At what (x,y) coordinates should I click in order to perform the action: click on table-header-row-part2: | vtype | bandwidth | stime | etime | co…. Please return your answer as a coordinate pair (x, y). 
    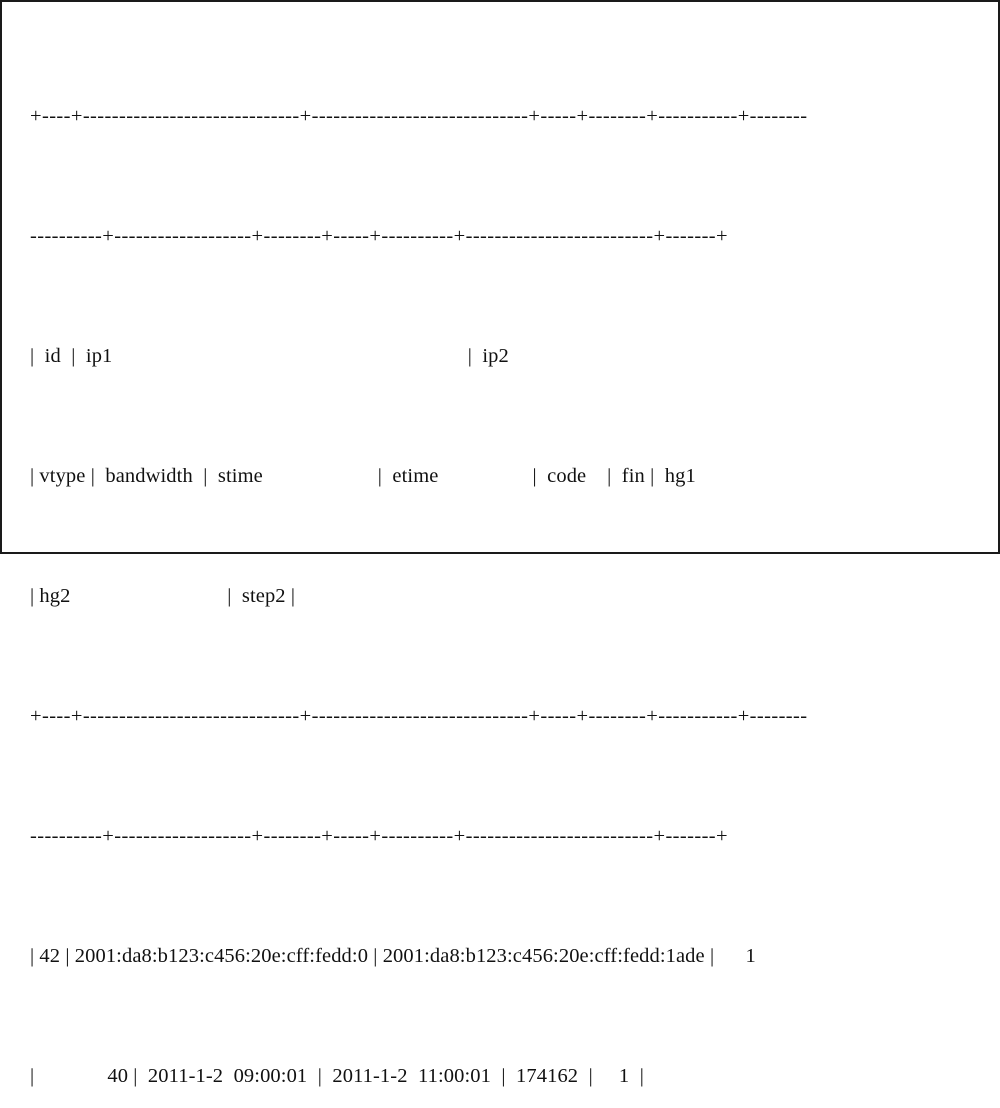
    Looking at the image, I should click on (363, 476).